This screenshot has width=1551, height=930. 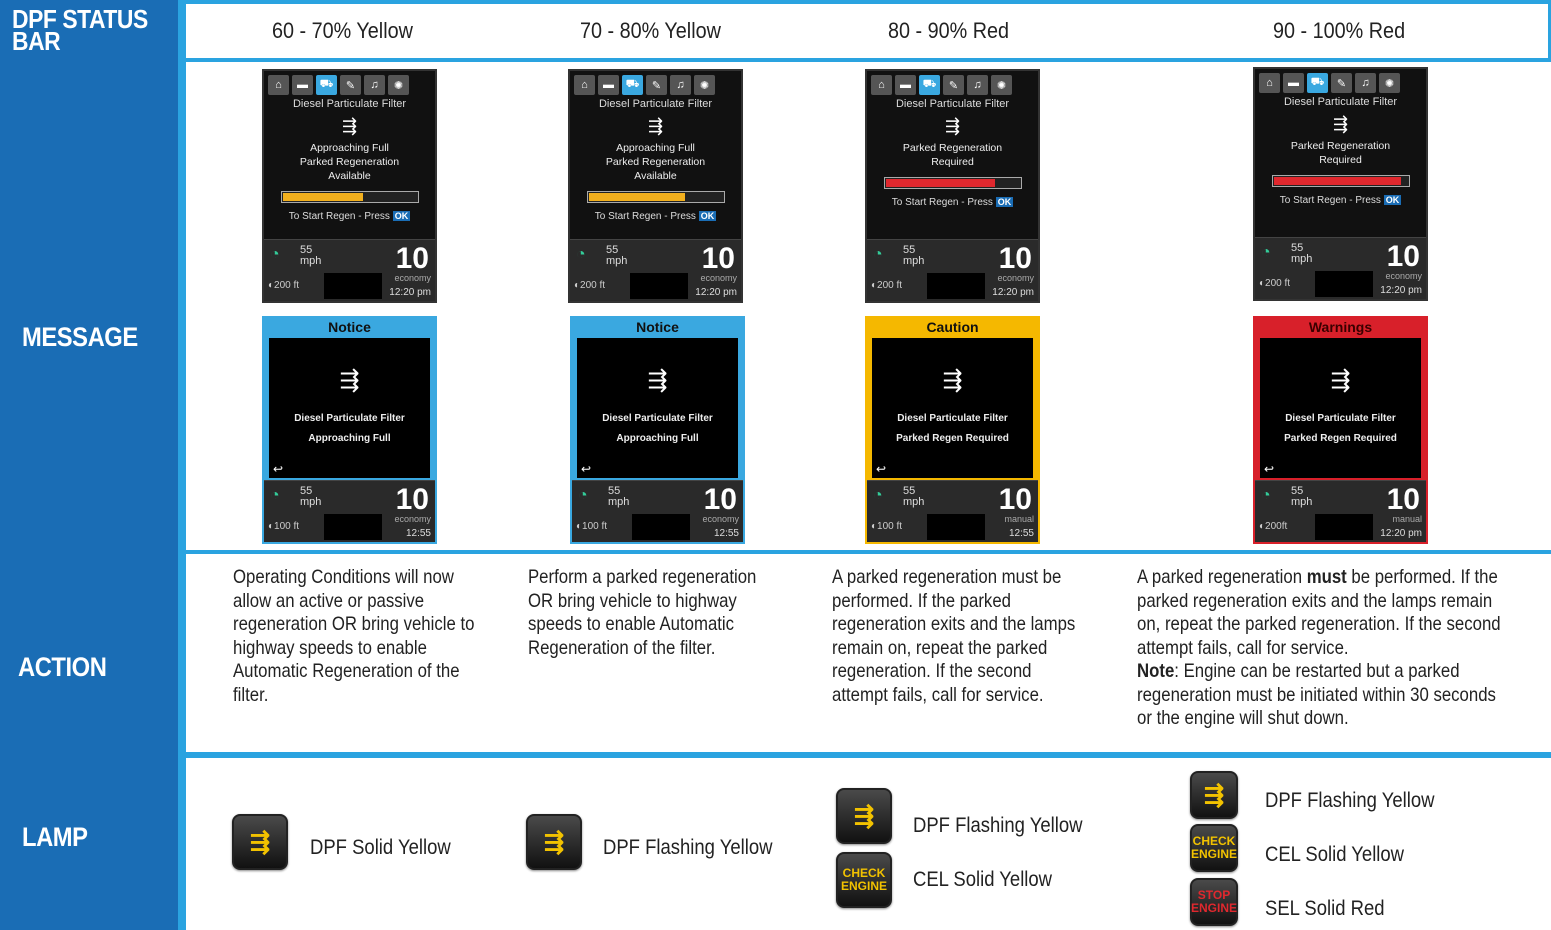 What do you see at coordinates (349, 148) in the screenshot?
I see `screen-message-line: Approaching Full` at bounding box center [349, 148].